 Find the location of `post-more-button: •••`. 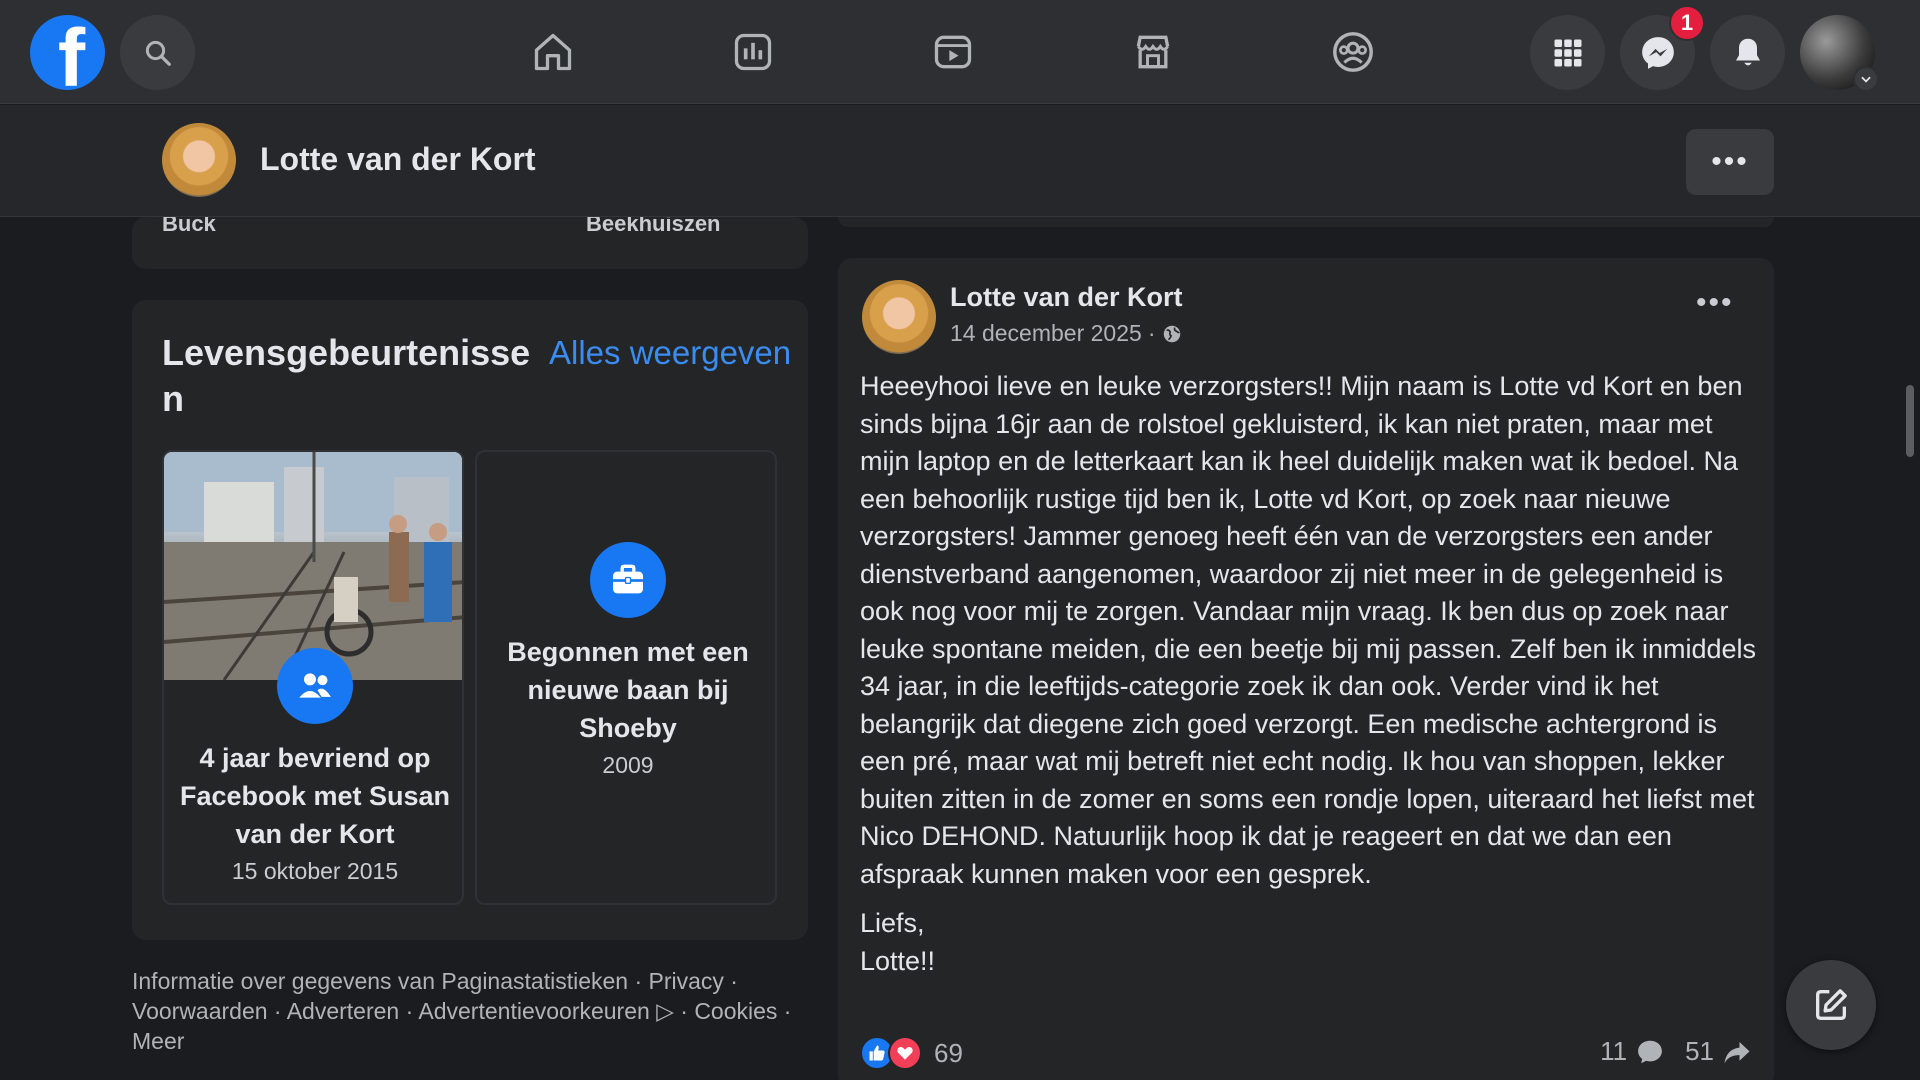

post-more-button: ••• is located at coordinates (1715, 303).